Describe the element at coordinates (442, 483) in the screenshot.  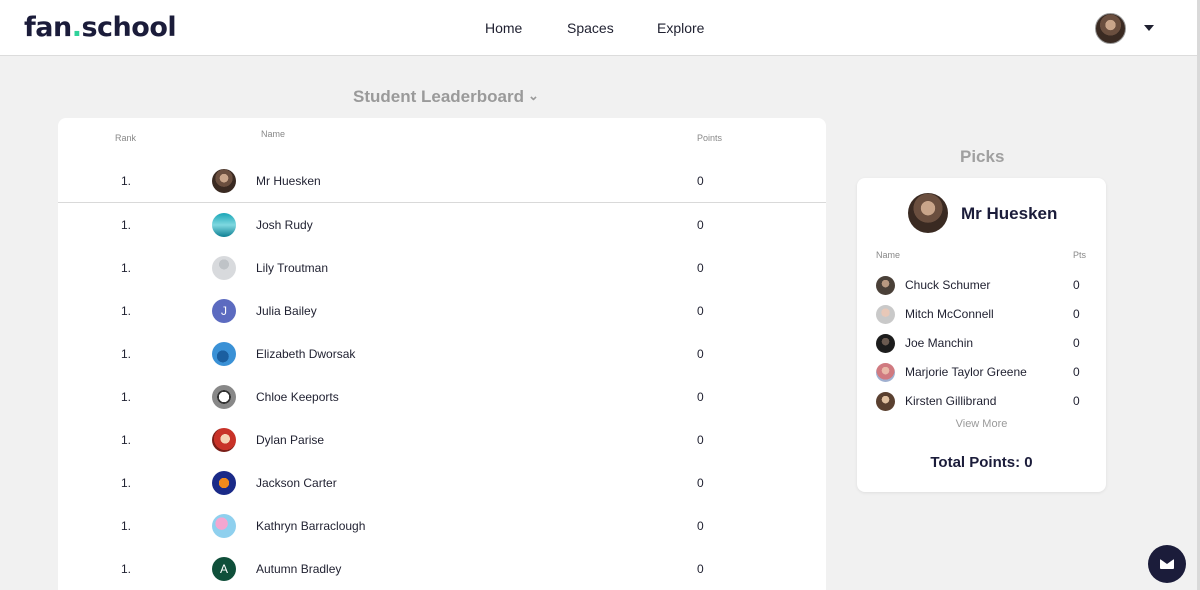
I see `leaderboard-row: 1. Jackson Carter 0` at that location.